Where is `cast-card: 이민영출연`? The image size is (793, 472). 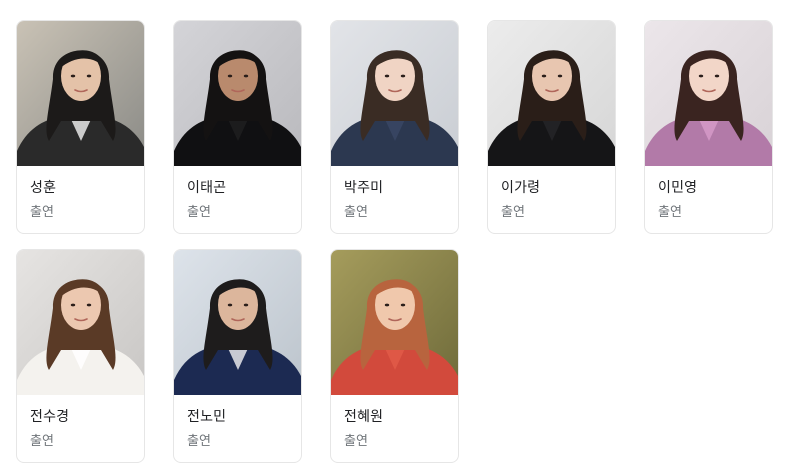 cast-card: 이민영출연 is located at coordinates (708, 127).